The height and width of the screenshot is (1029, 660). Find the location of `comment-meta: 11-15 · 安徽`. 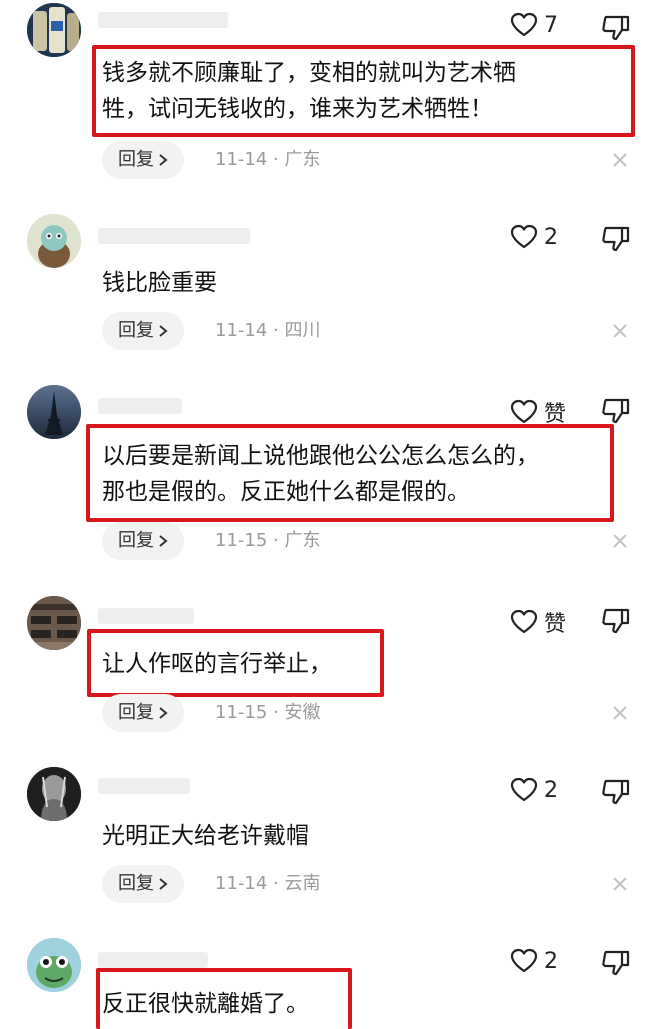

comment-meta: 11-15 · 安徽 is located at coordinates (268, 712).